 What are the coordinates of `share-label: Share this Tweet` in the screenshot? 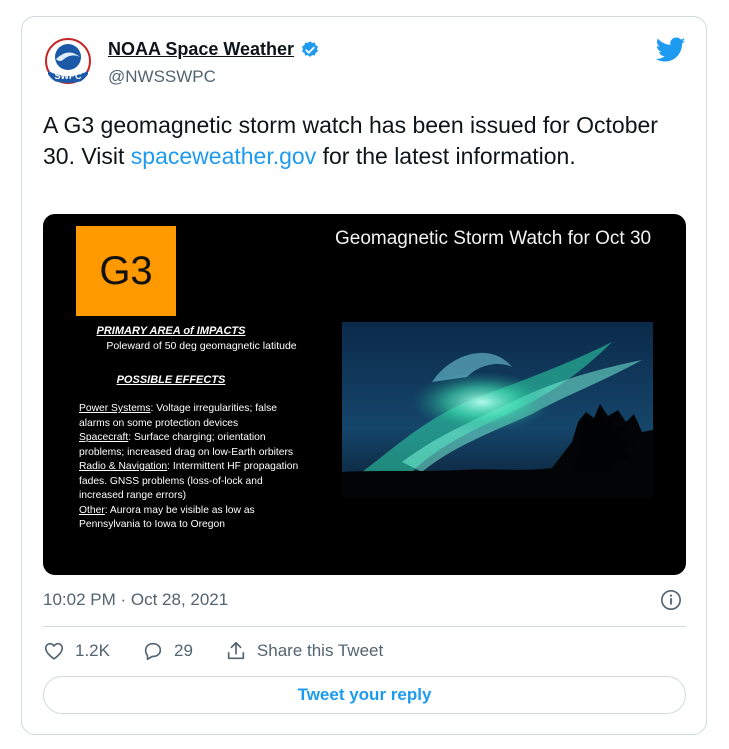 It's located at (320, 650).